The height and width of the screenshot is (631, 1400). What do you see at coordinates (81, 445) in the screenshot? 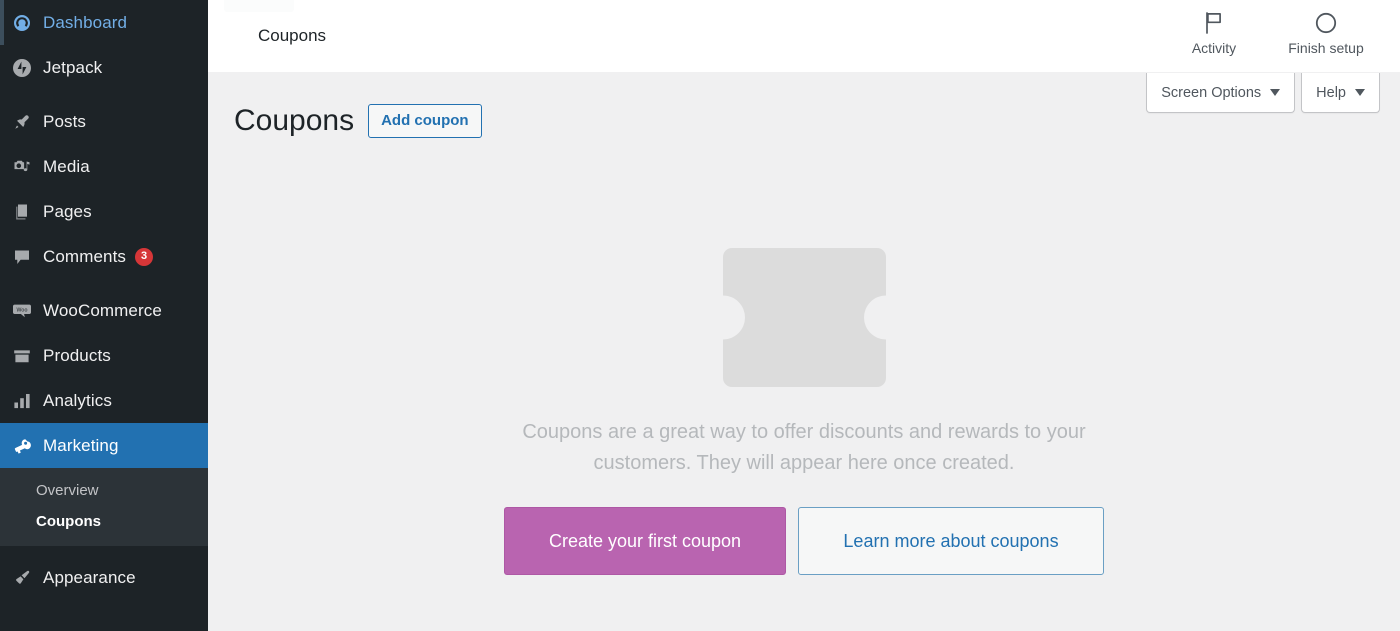
I see `sidebar-item-label: Marketing` at bounding box center [81, 445].